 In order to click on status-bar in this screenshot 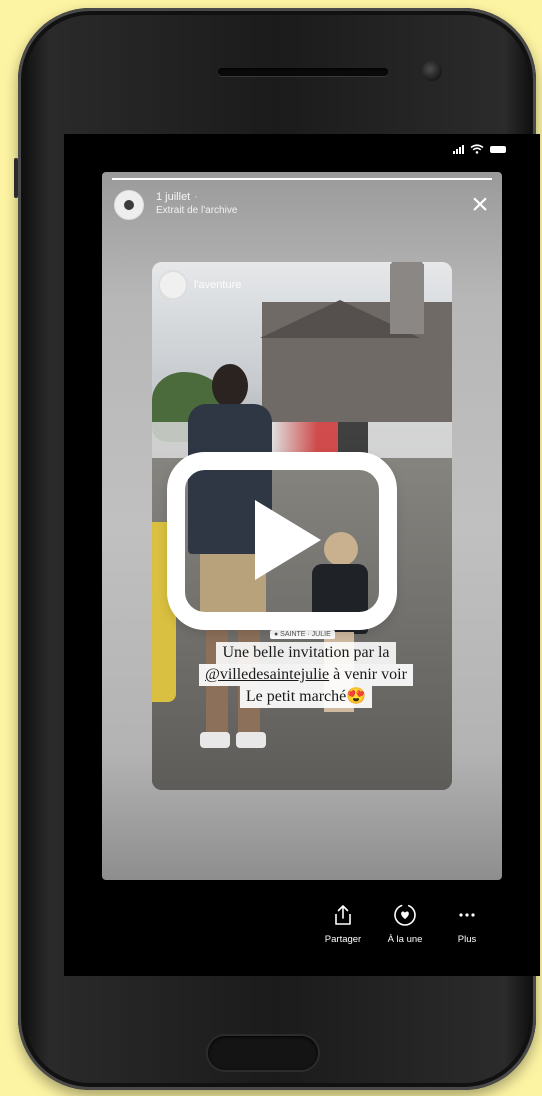, I will do `click(479, 149)`.